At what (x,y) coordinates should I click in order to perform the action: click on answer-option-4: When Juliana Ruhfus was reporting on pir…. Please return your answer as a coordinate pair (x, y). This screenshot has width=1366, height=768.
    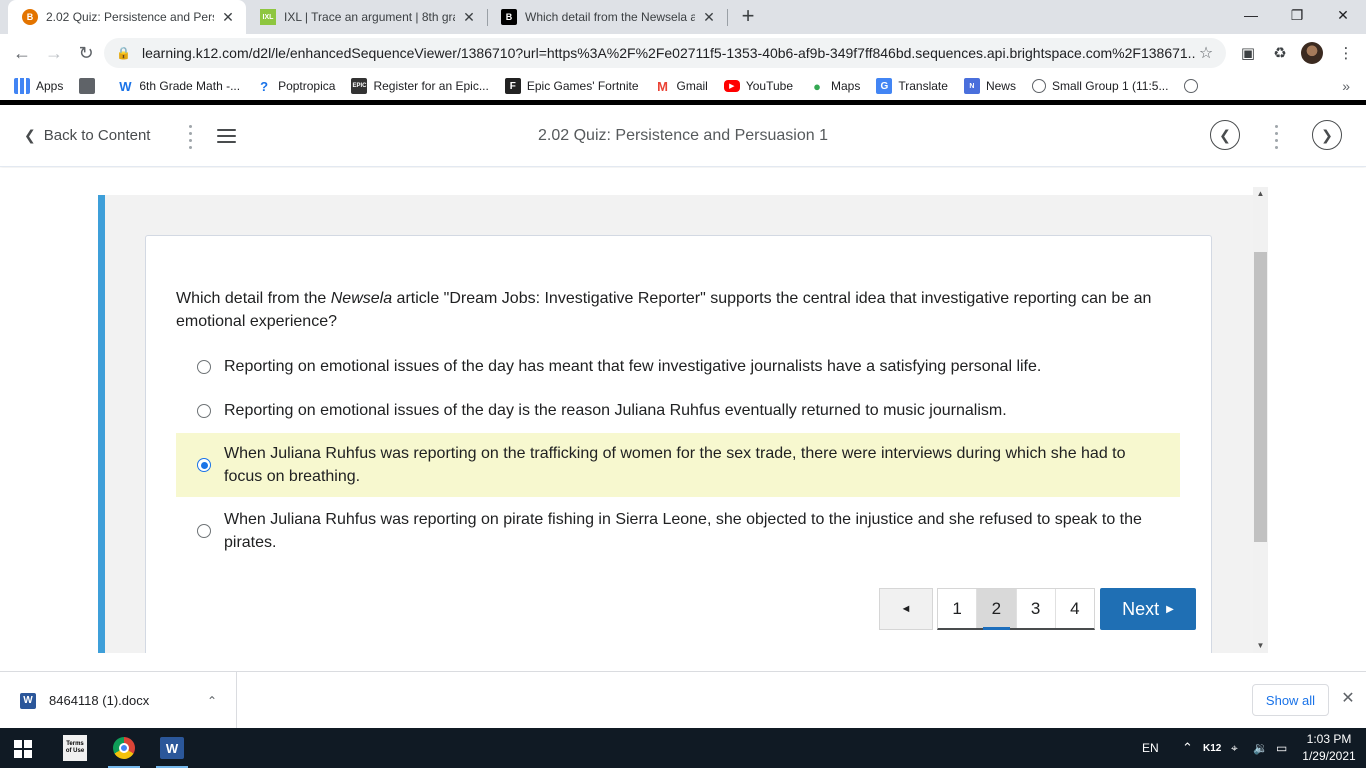
    Looking at the image, I should click on (678, 531).